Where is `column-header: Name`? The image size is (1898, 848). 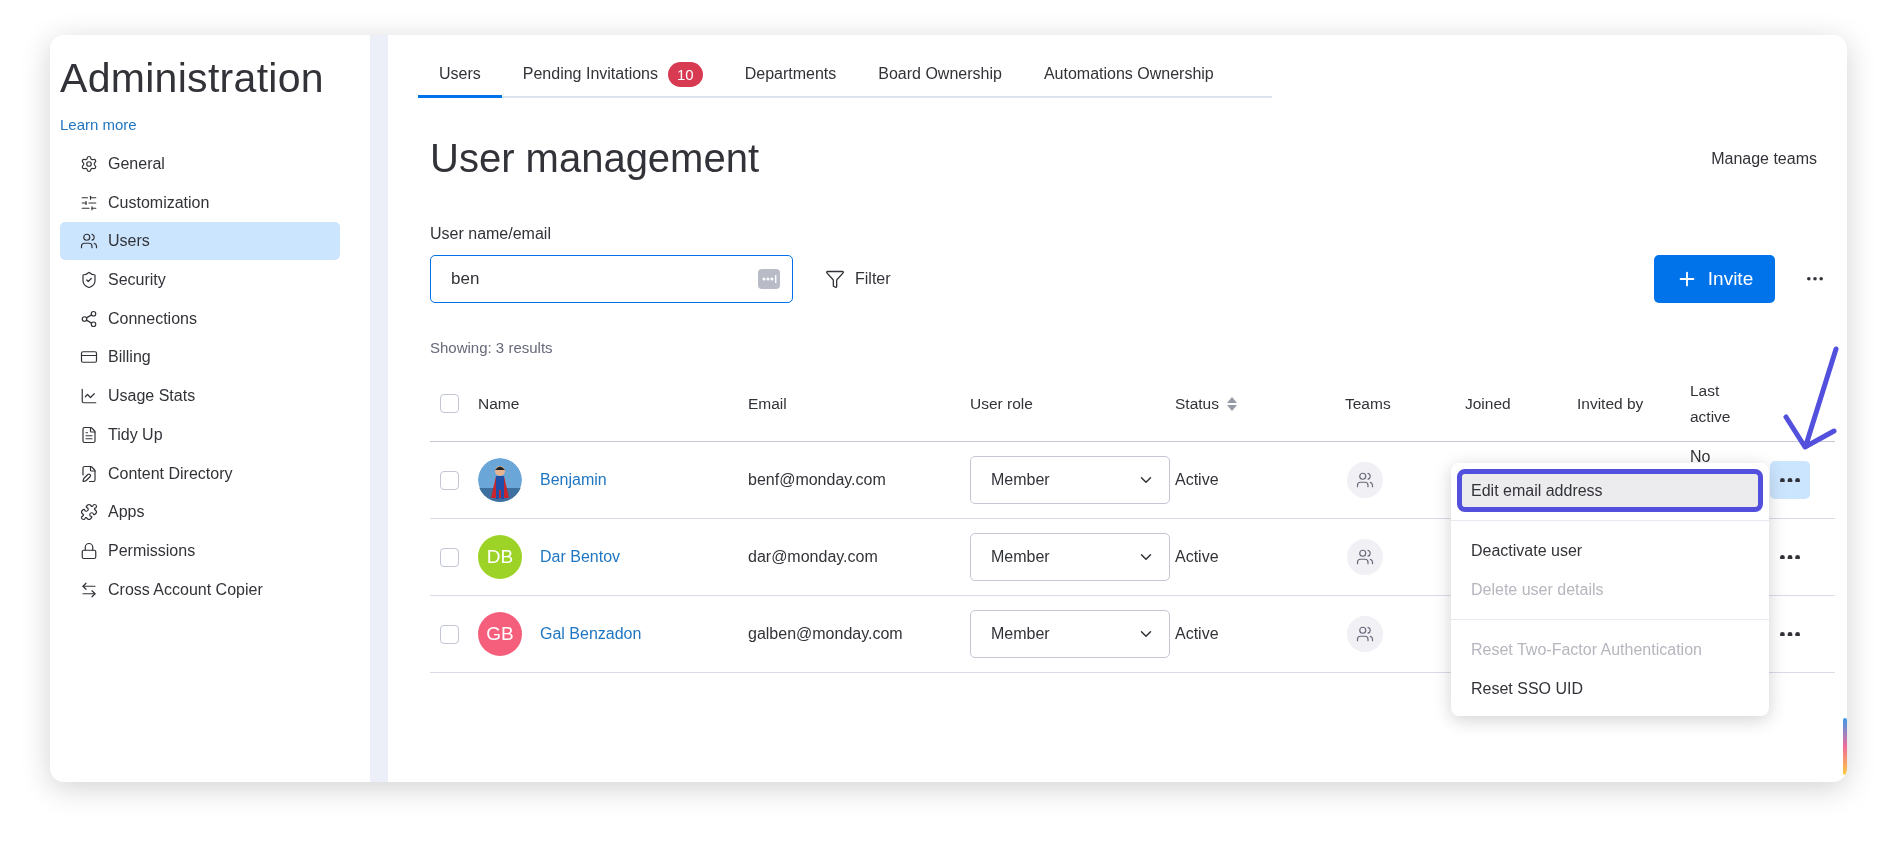
column-header: Name is located at coordinates (499, 403).